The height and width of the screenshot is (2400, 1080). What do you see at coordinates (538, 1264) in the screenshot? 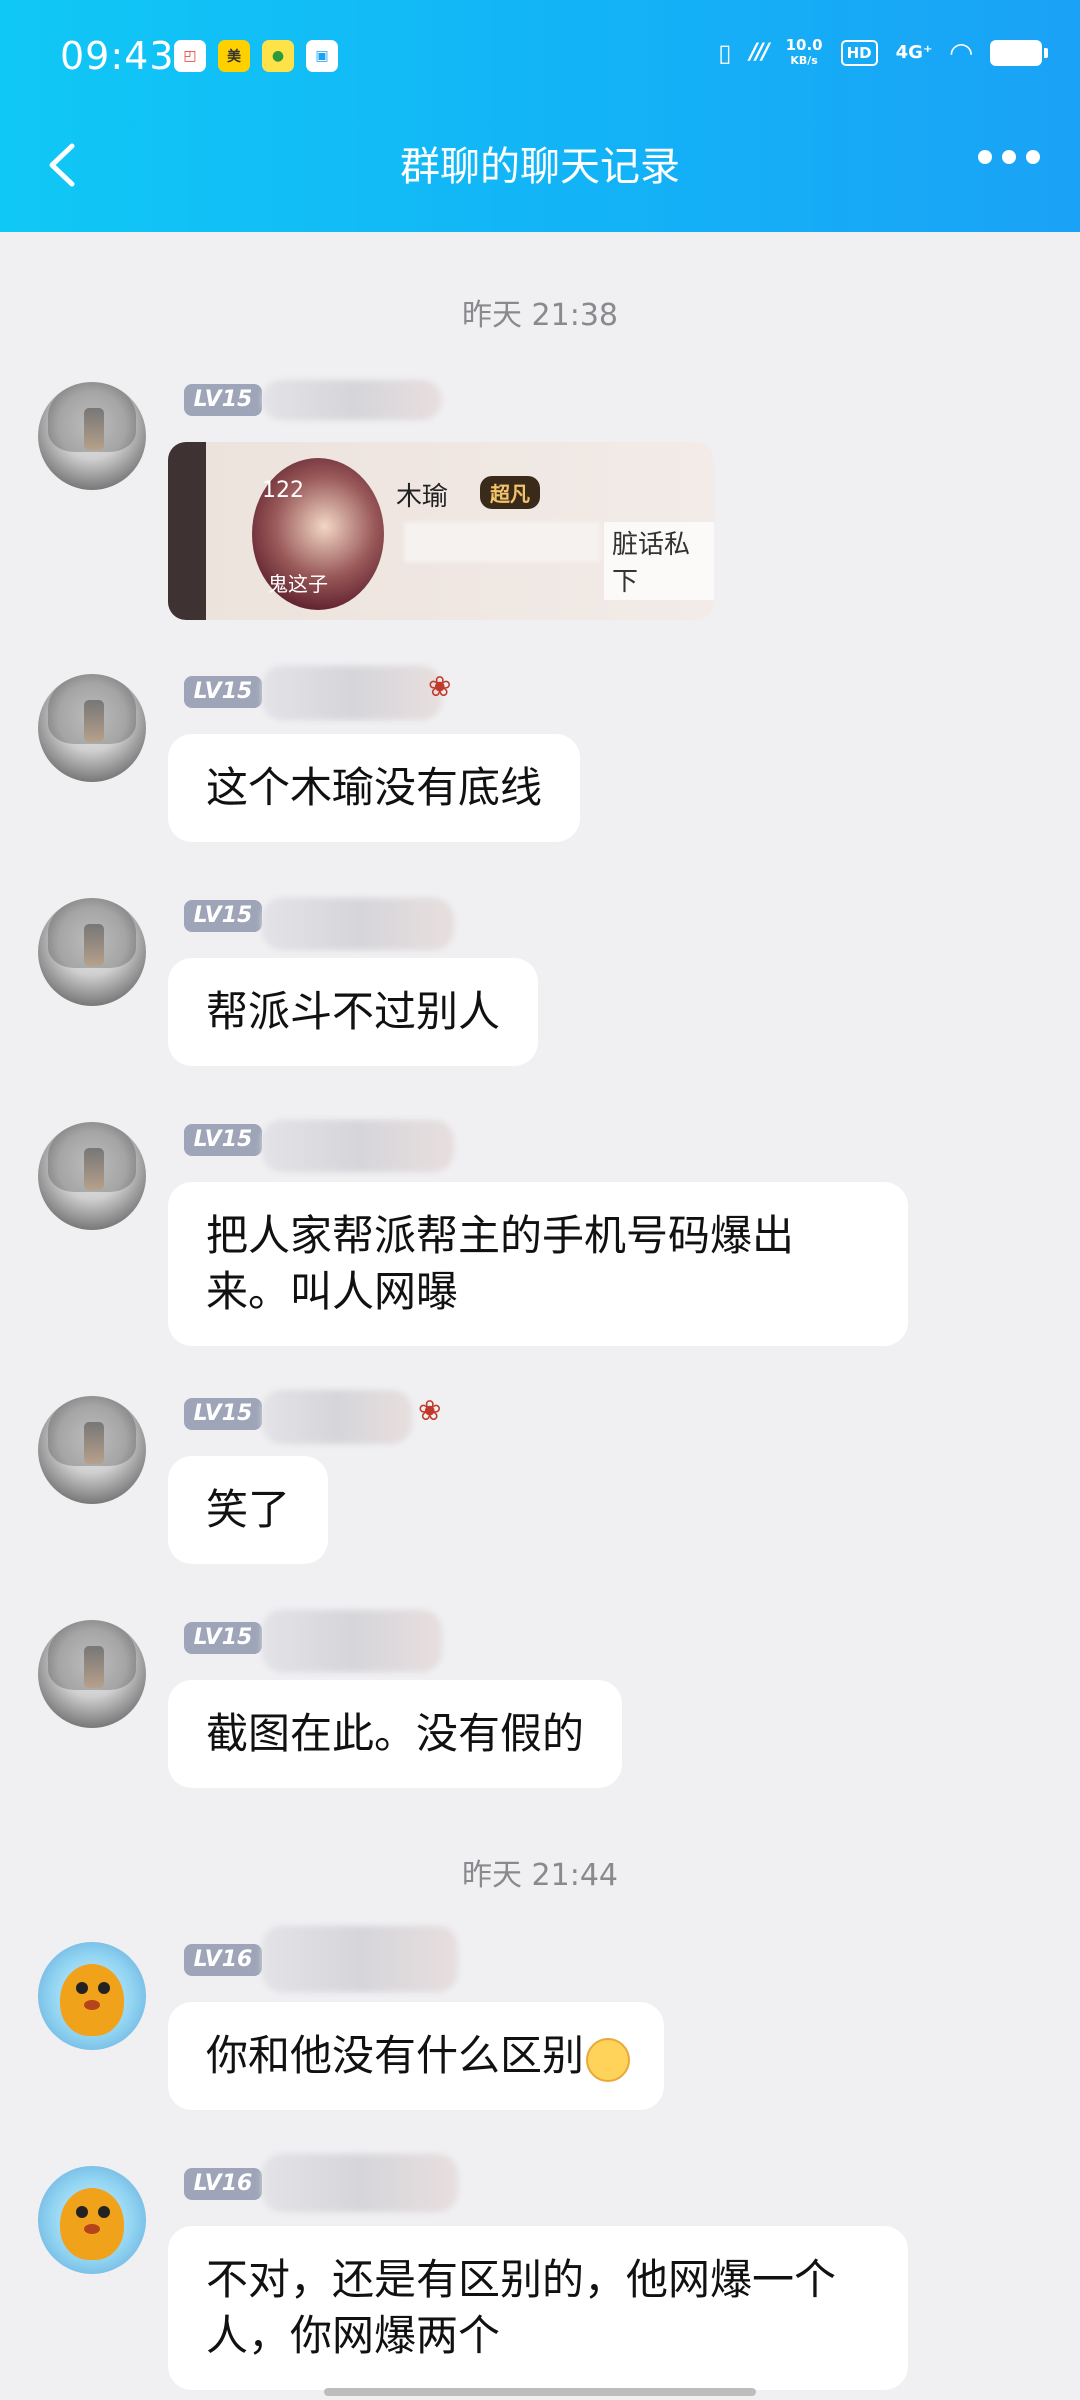
I see `message-bubble: 把人家帮派帮主的手机号码爆出来。叫人网曝` at bounding box center [538, 1264].